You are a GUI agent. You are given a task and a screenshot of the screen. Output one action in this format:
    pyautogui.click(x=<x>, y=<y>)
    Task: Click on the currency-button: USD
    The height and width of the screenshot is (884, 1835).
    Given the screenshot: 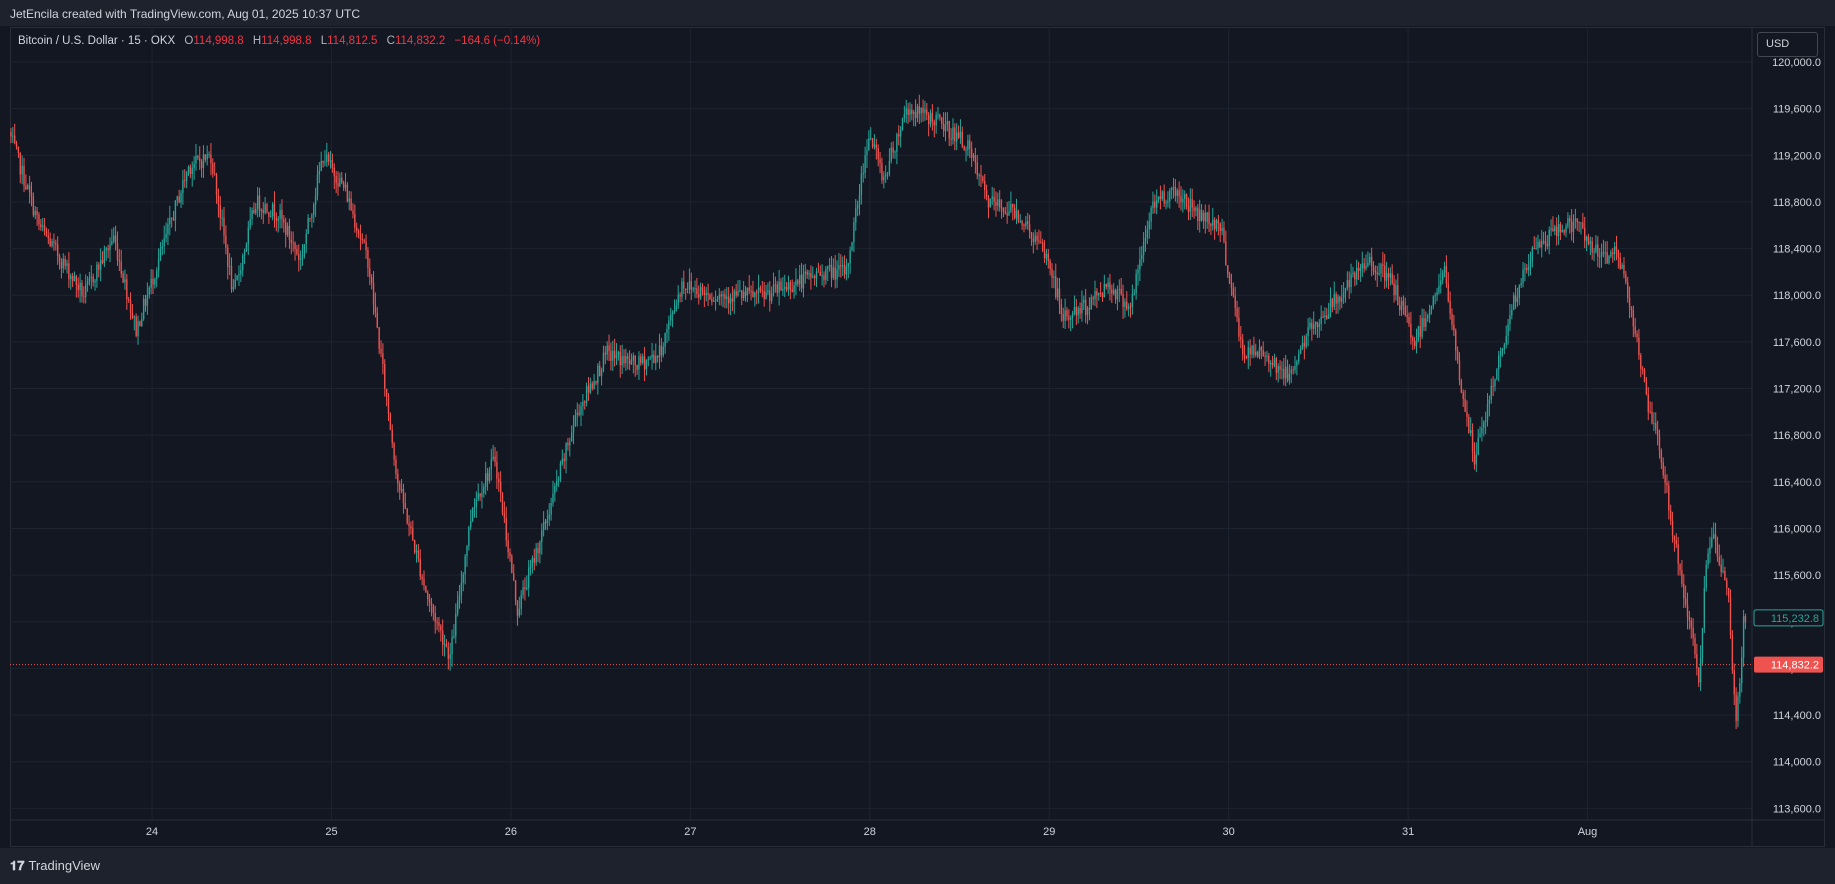 What is the action you would take?
    pyautogui.click(x=1787, y=44)
    